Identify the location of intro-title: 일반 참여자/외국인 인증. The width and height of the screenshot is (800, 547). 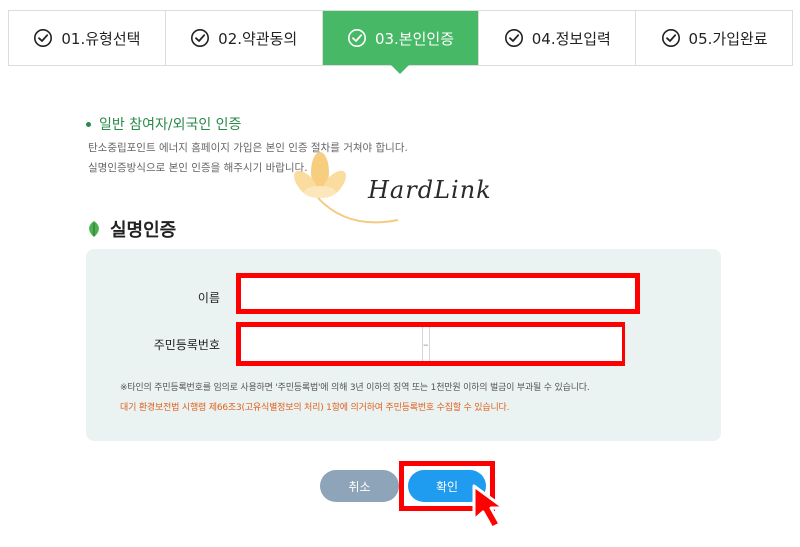
(163, 124).